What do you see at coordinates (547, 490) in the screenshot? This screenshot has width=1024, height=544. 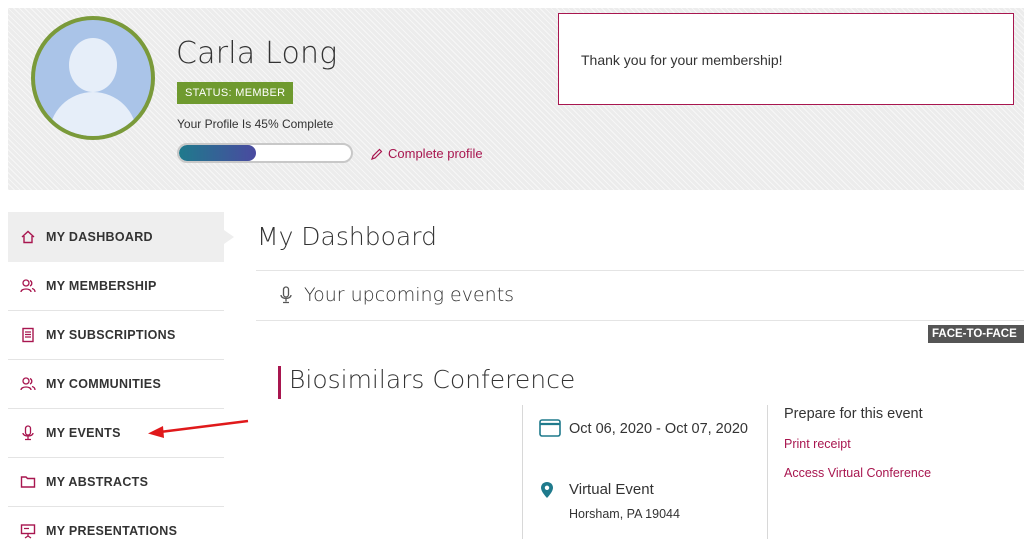 I see `map-pin-icon` at bounding box center [547, 490].